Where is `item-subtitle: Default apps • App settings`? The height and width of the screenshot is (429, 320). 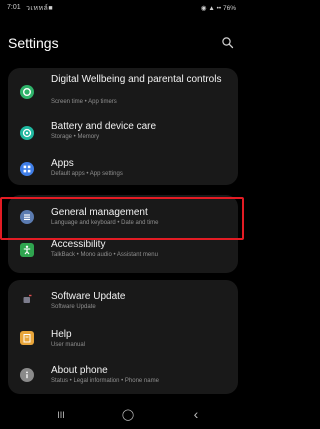 item-subtitle: Default apps • App settings is located at coordinates (87, 174).